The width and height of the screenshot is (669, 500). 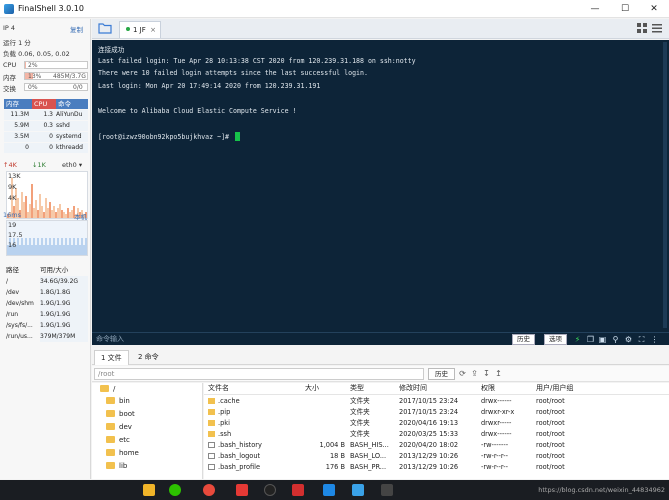 What do you see at coordinates (12, 215) in the screenshot?
I see `ping-latency: 16ms` at bounding box center [12, 215].